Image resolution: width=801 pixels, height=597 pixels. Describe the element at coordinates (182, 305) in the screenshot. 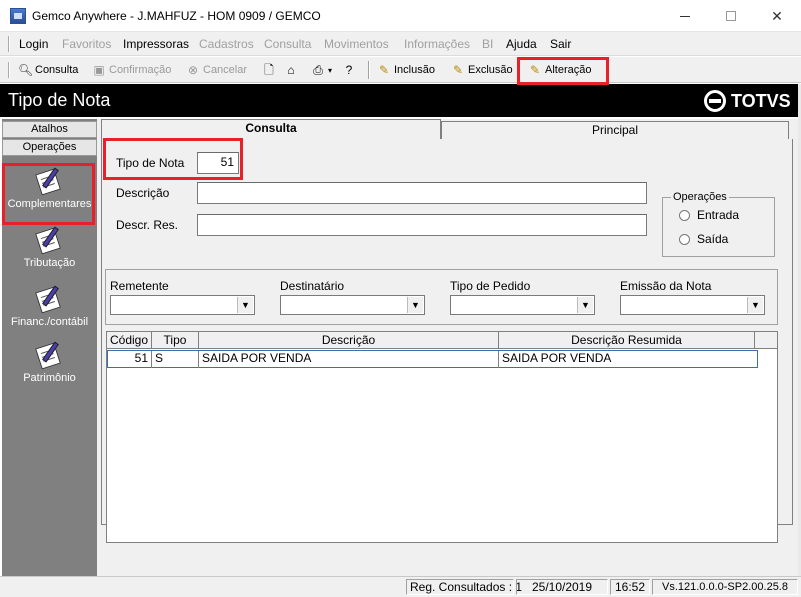

I see `remetente-select: ▼` at that location.